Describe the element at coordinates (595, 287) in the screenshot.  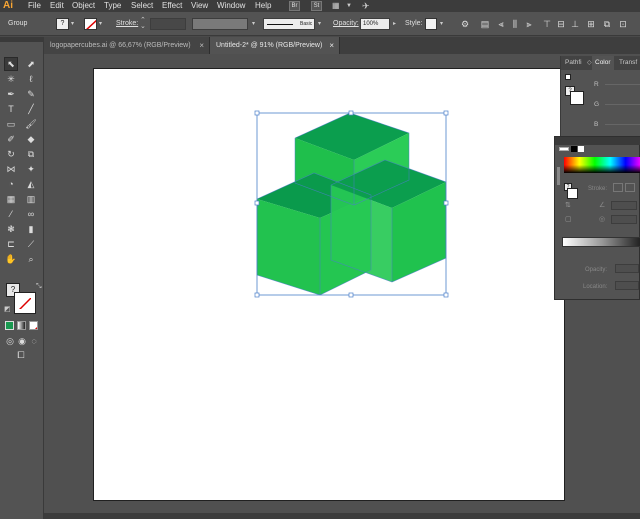
I see `gradient-location-label: Location:` at that location.